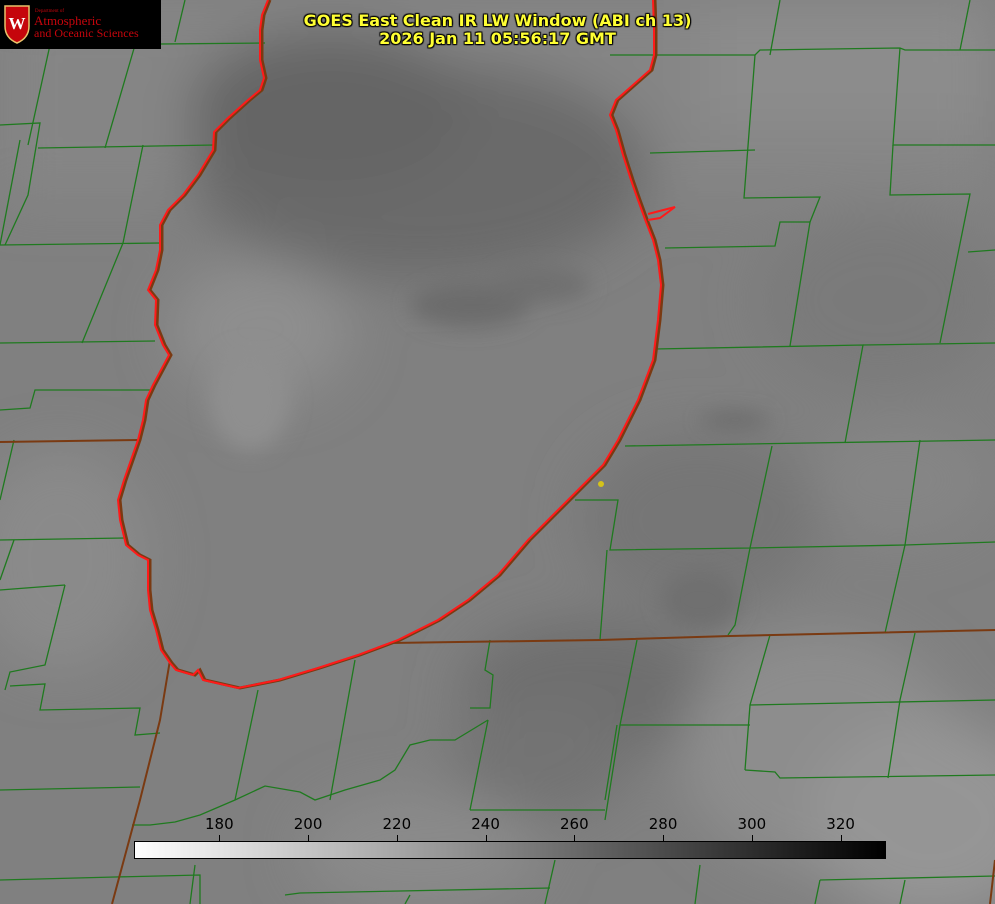  I want to click on crest-letter: W, so click(17, 23).